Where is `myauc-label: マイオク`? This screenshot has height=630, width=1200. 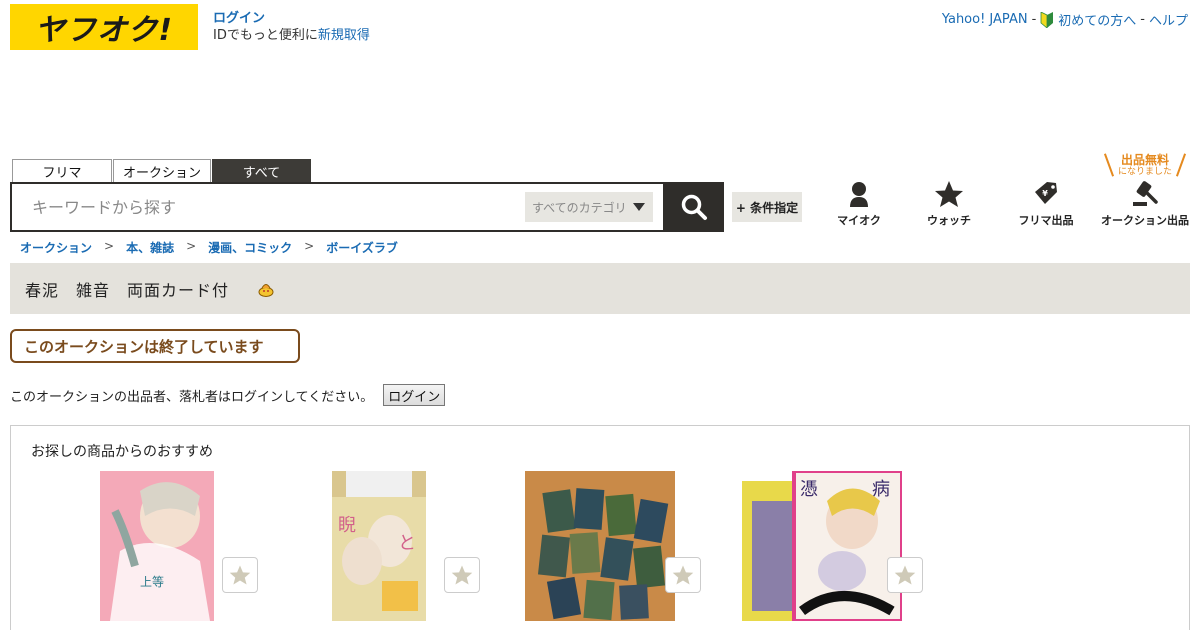 myauc-label: マイオク is located at coordinates (859, 220).